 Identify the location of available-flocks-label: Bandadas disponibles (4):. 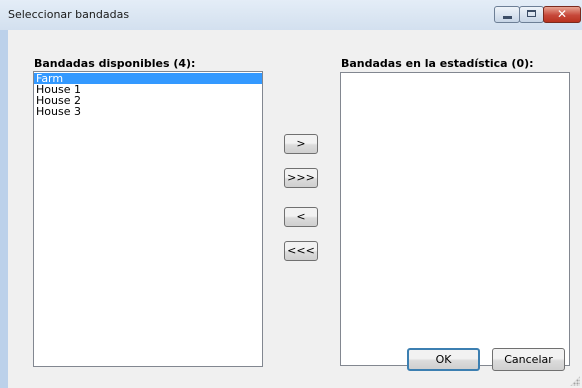
(115, 63).